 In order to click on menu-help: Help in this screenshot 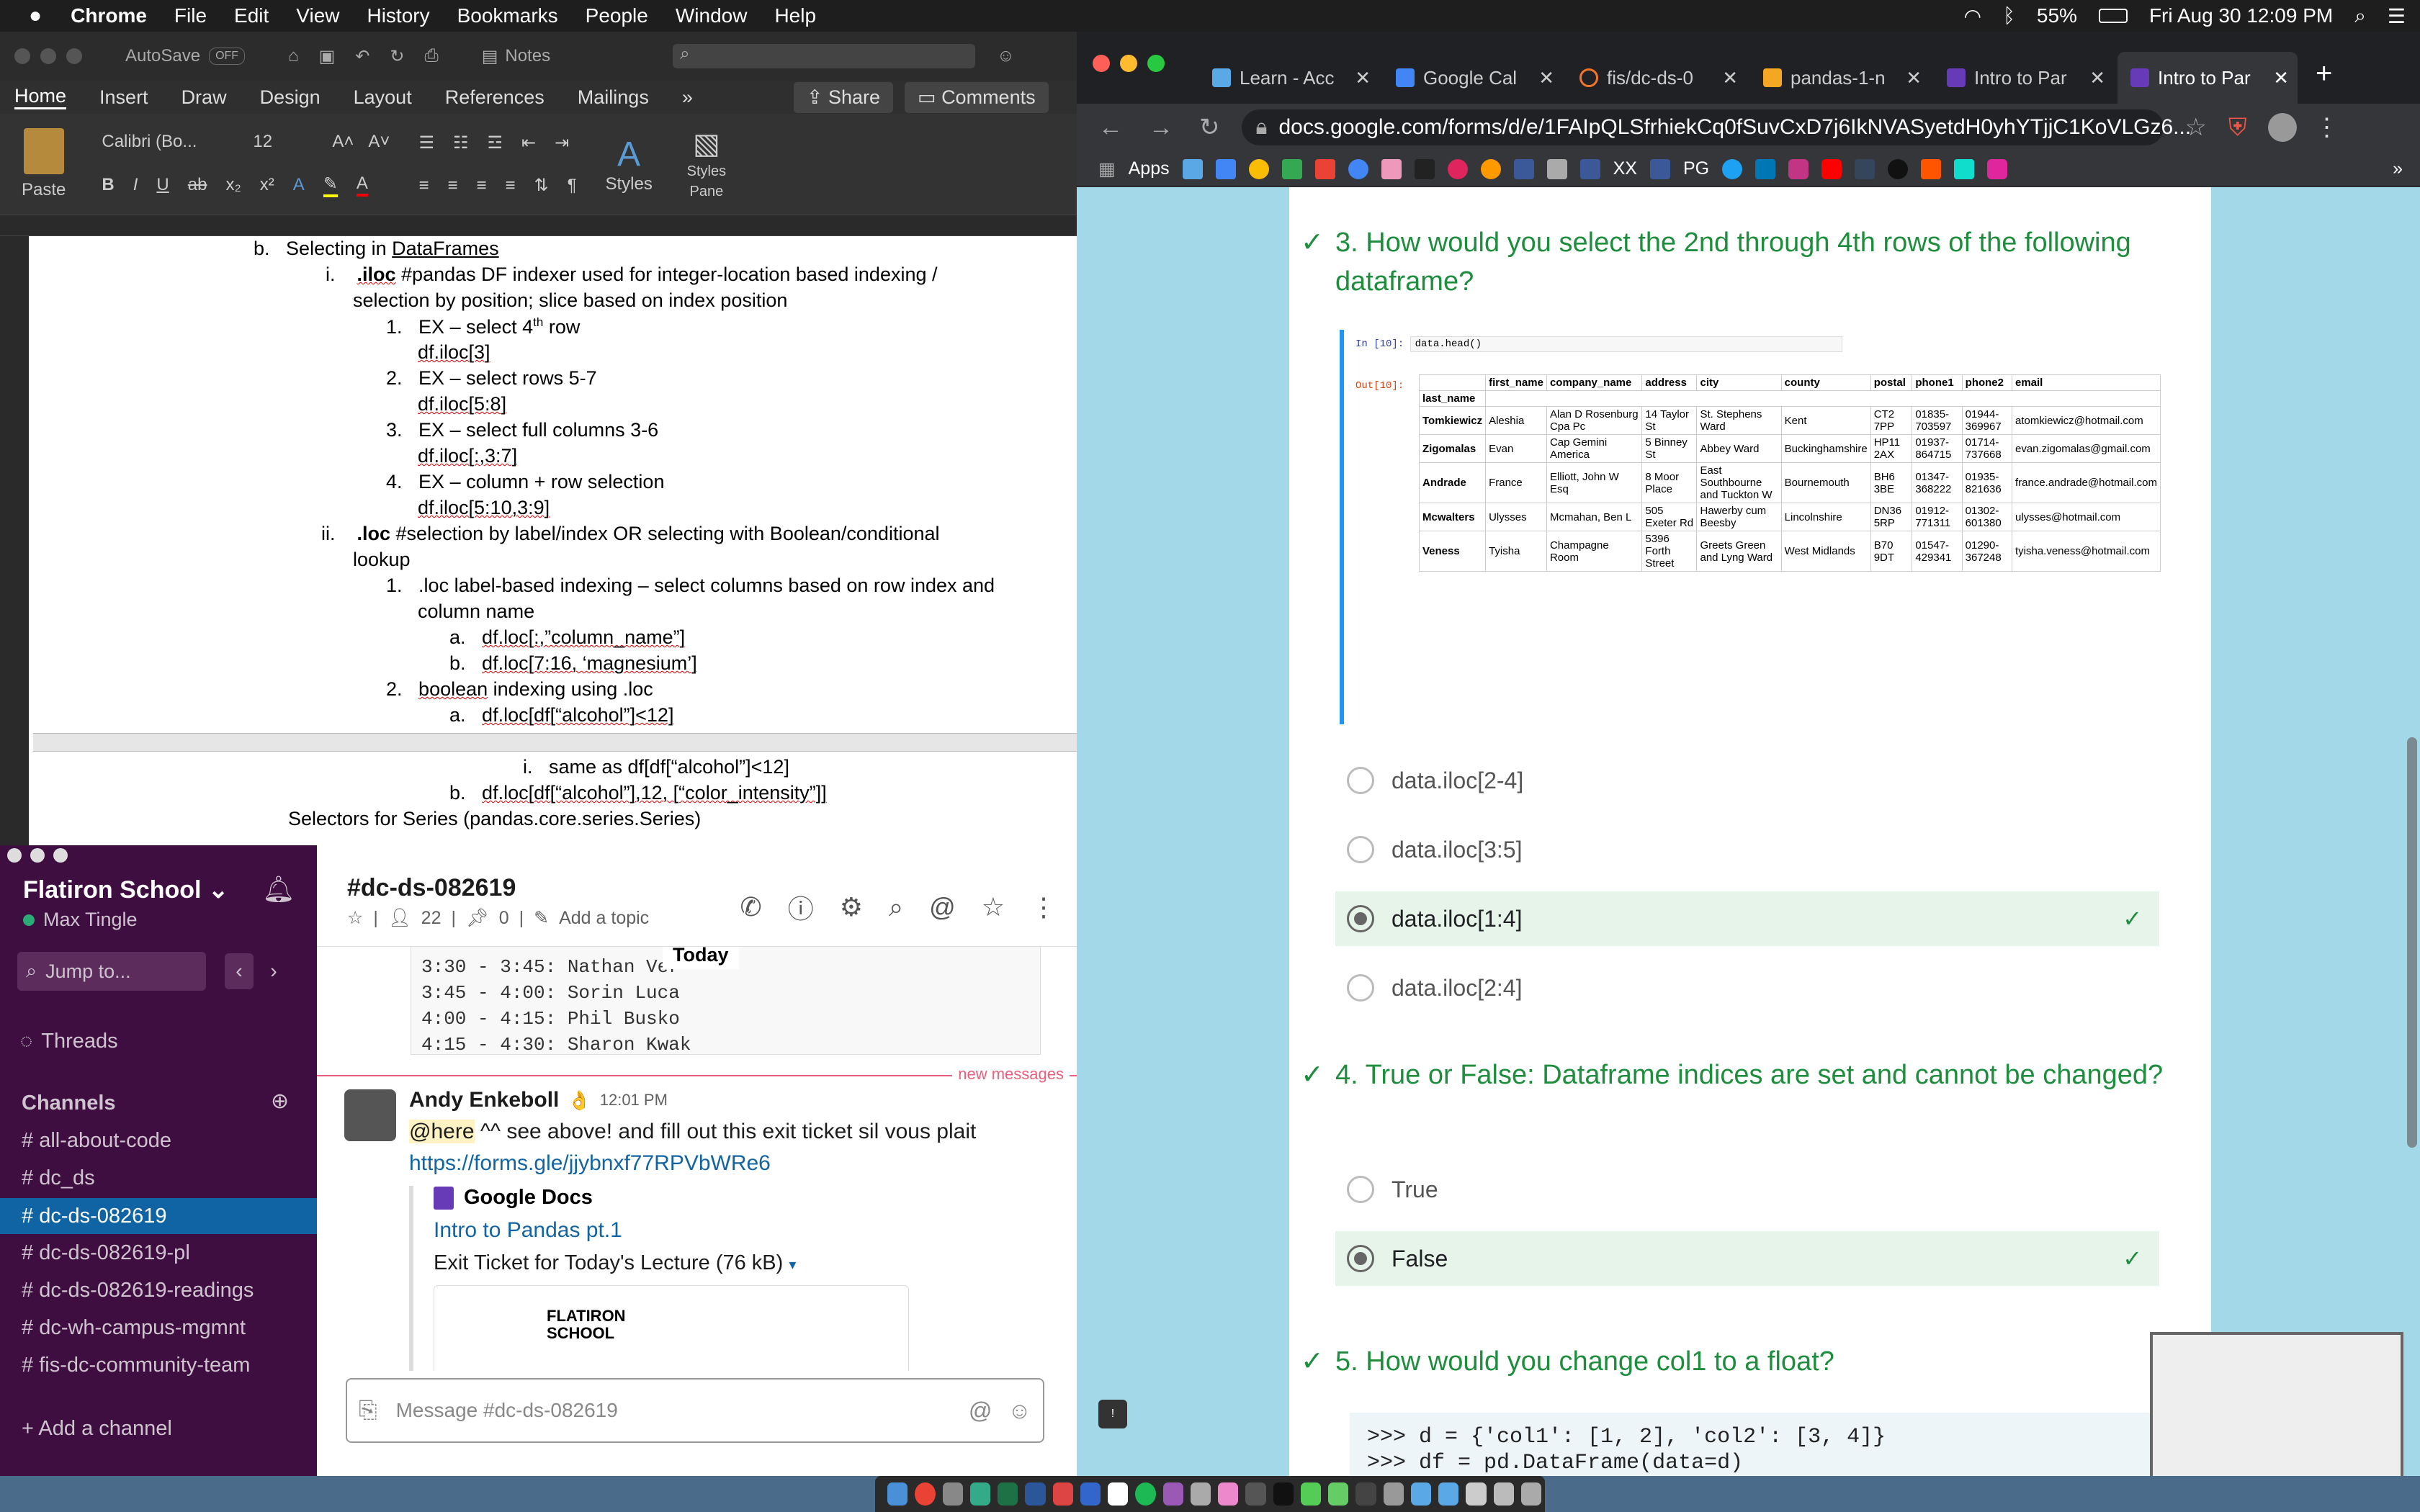, I will do `click(795, 15)`.